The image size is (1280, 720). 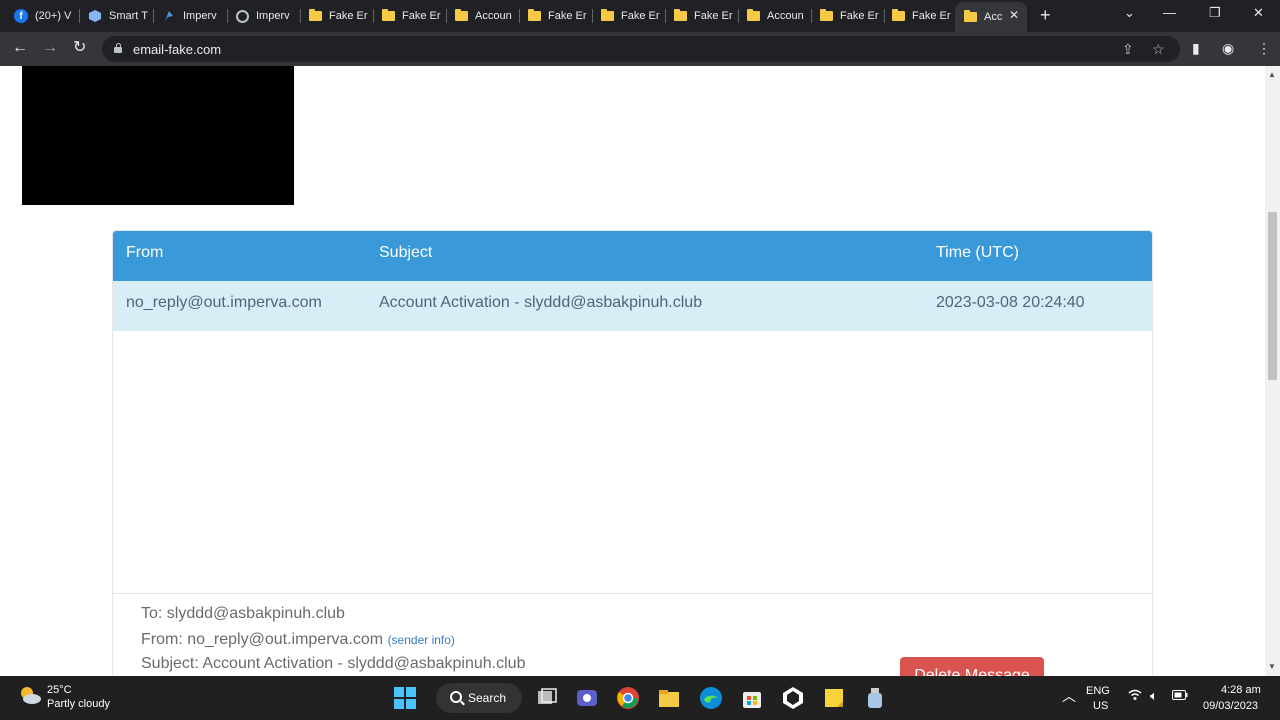 I want to click on clock-time: 4:28 am, so click(x=1241, y=690).